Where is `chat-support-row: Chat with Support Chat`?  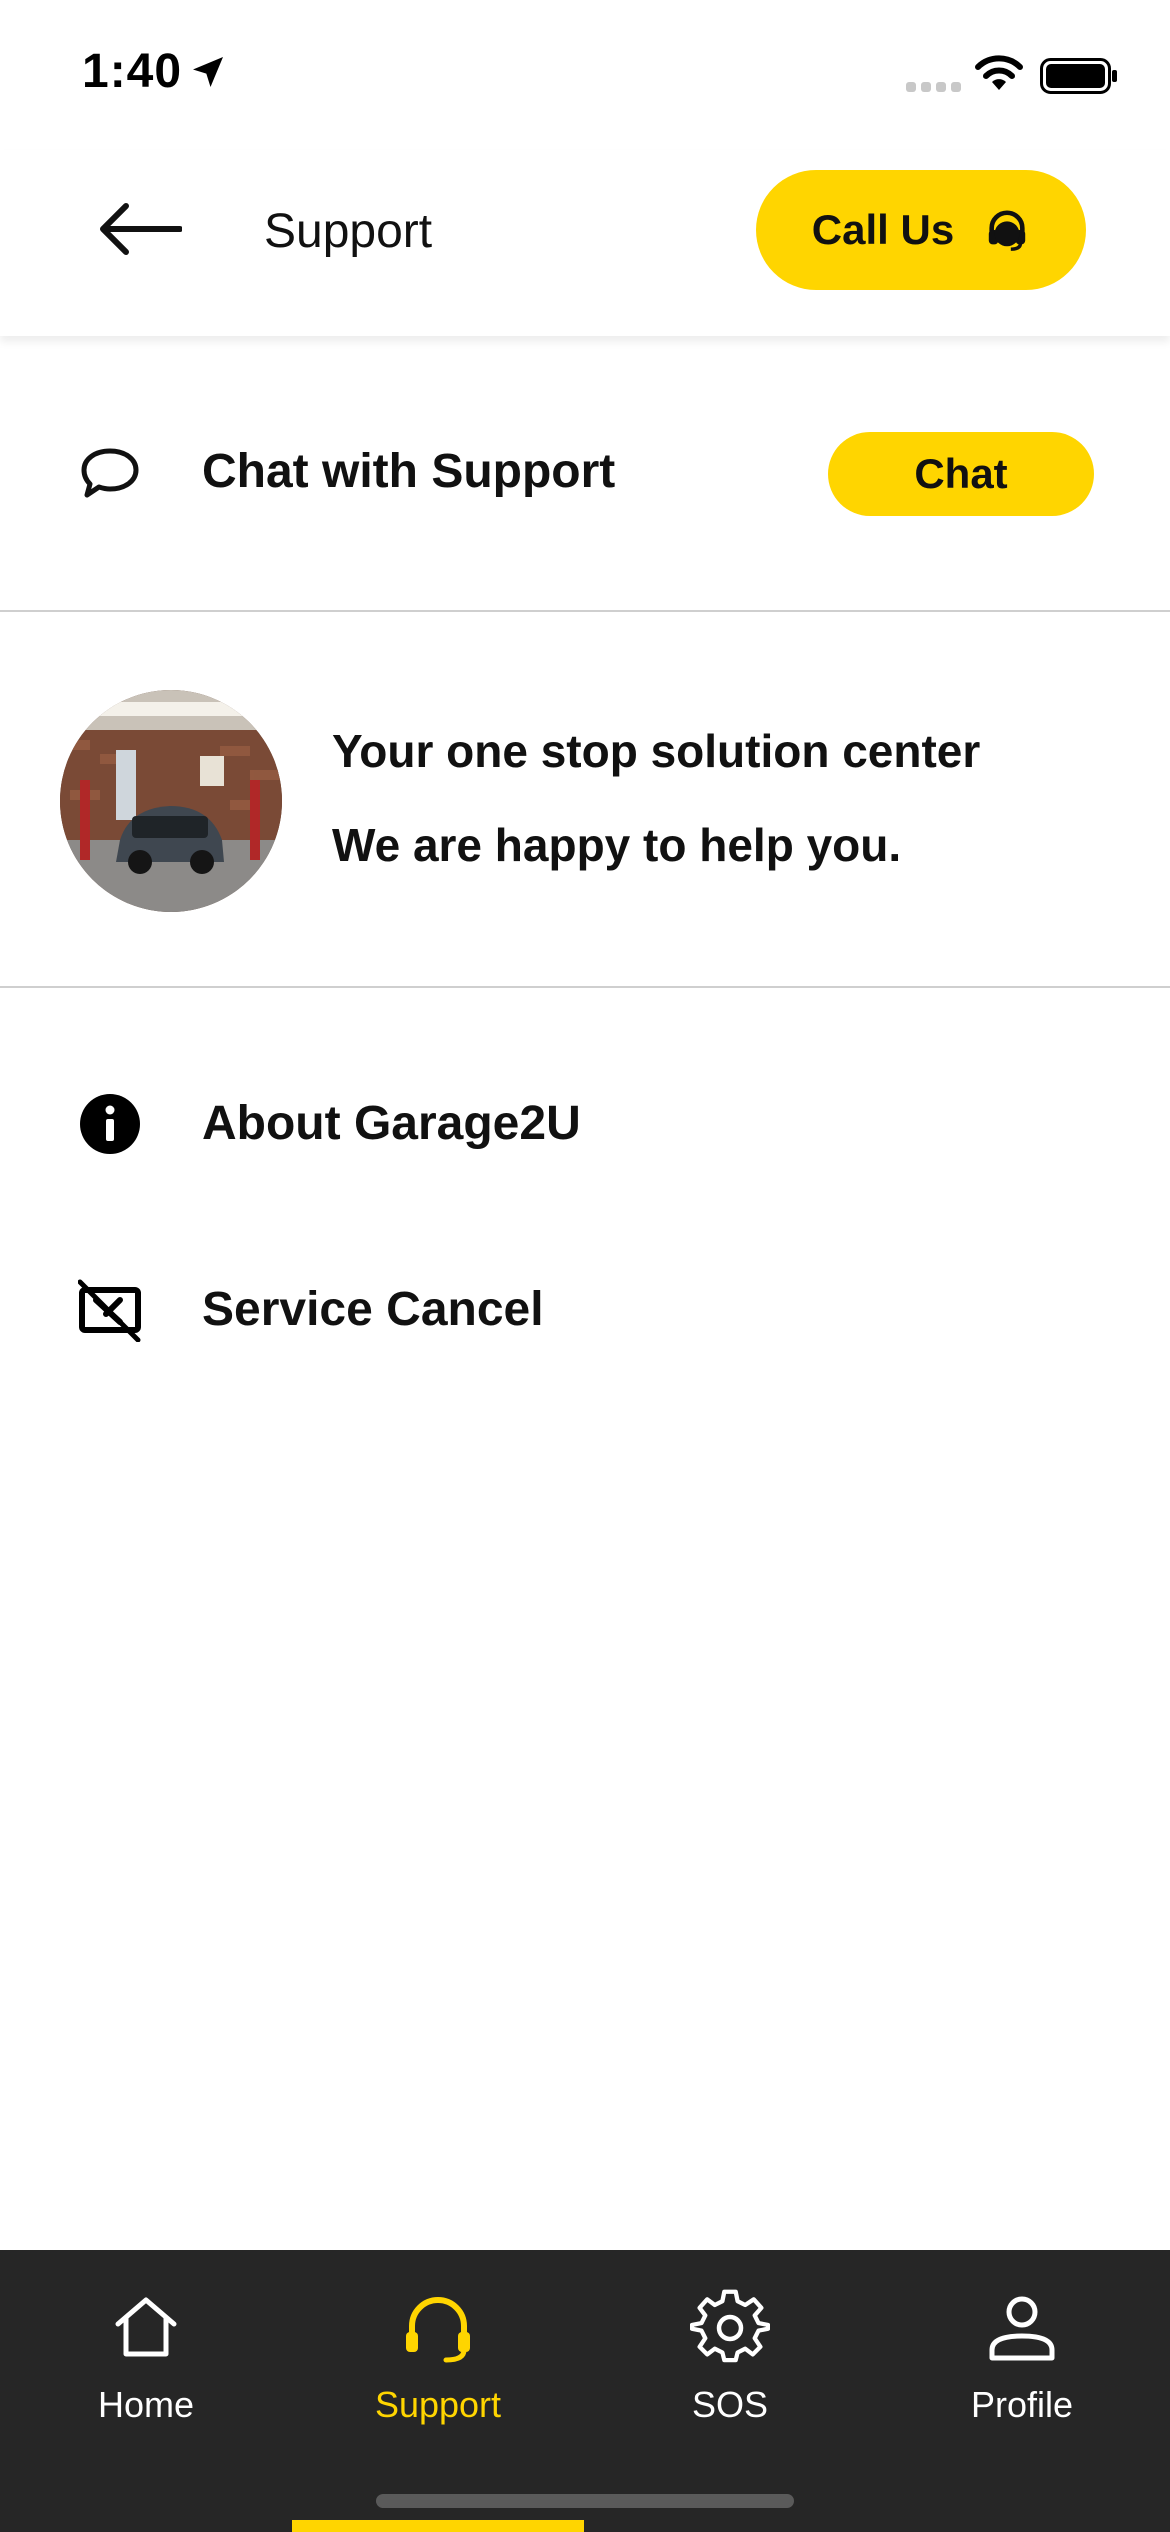 chat-support-row: Chat with Support Chat is located at coordinates (585, 474).